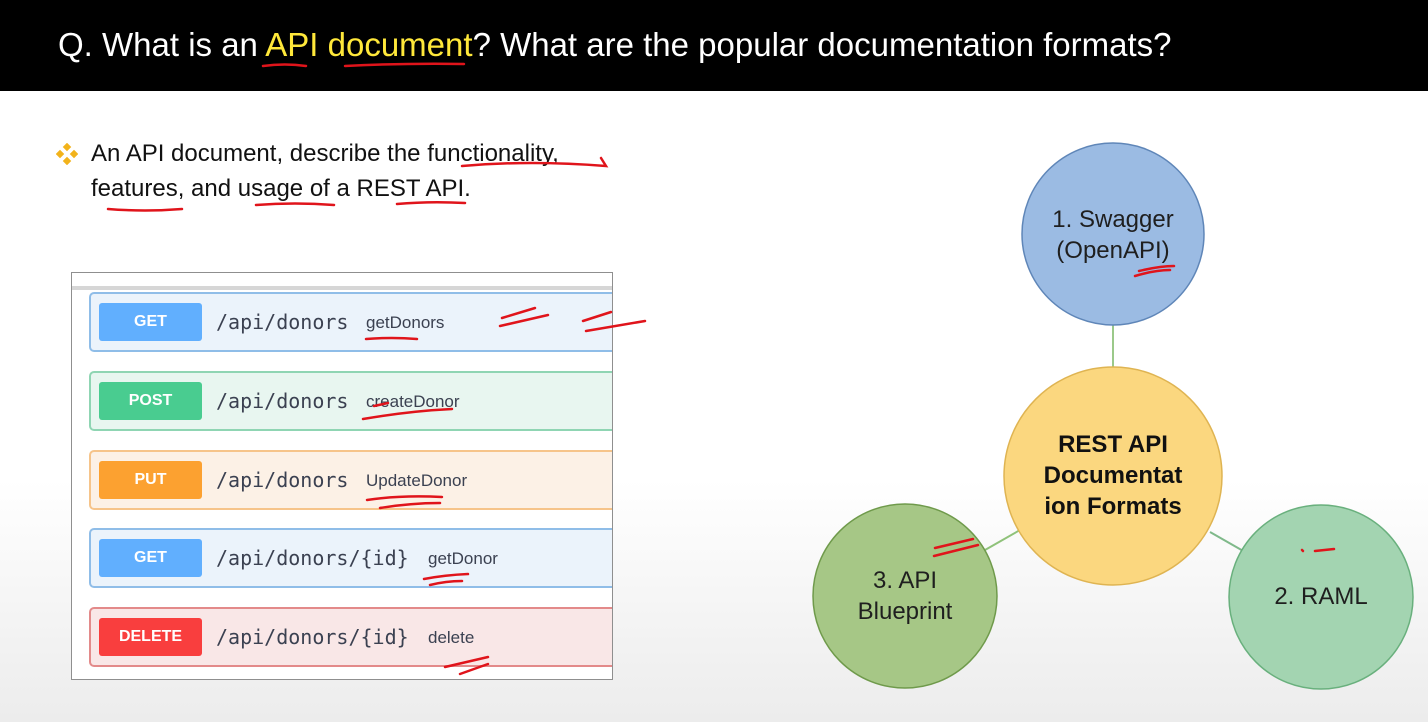 The image size is (1428, 722). What do you see at coordinates (1113, 444) in the screenshot?
I see `center-label-line: REST API` at bounding box center [1113, 444].